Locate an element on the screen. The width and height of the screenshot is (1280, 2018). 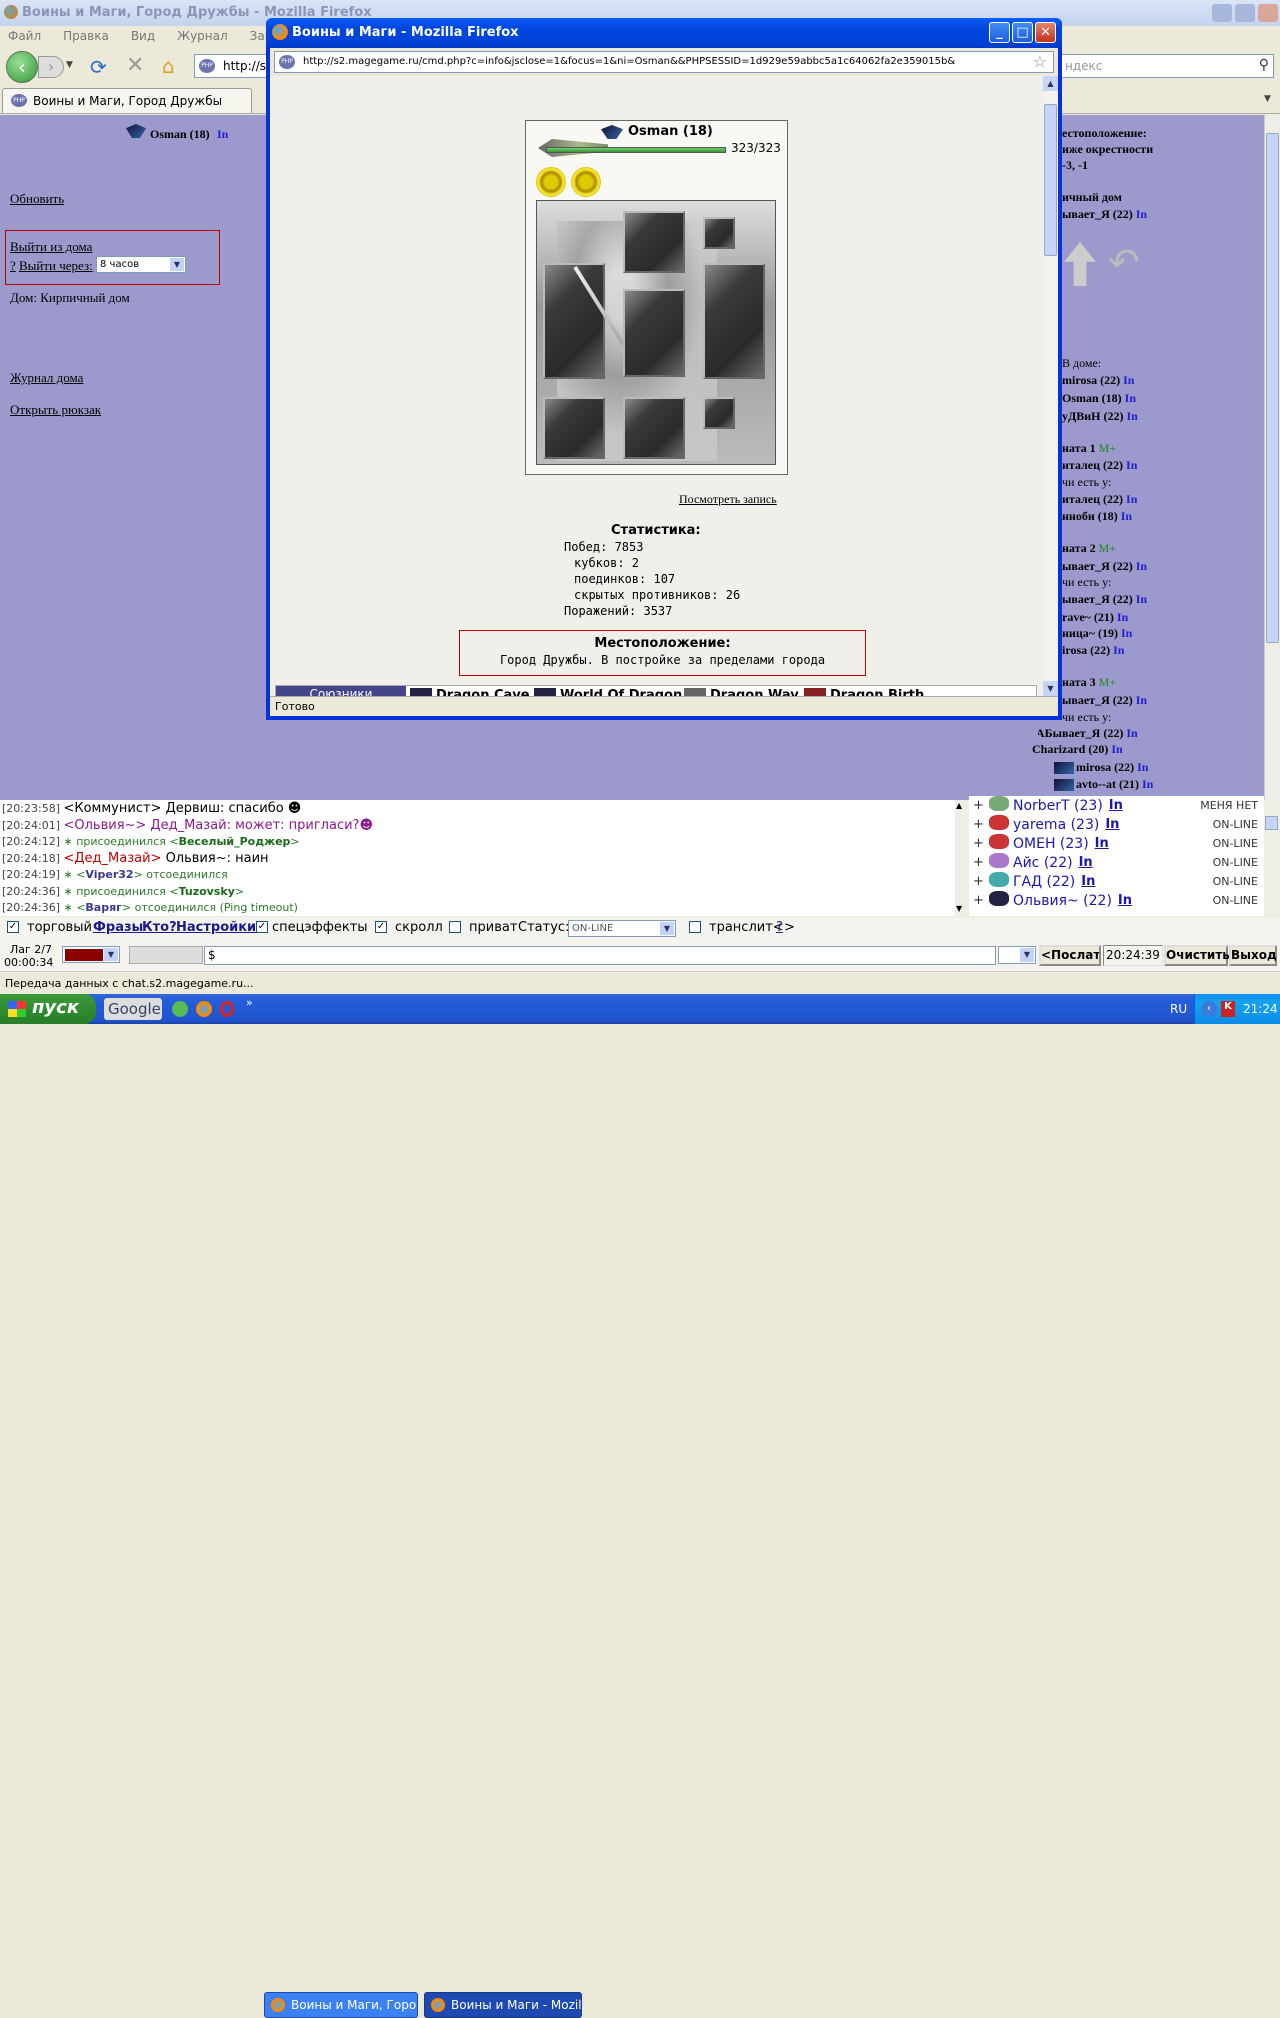
exit-button: Выход is located at coordinates (1253, 955).